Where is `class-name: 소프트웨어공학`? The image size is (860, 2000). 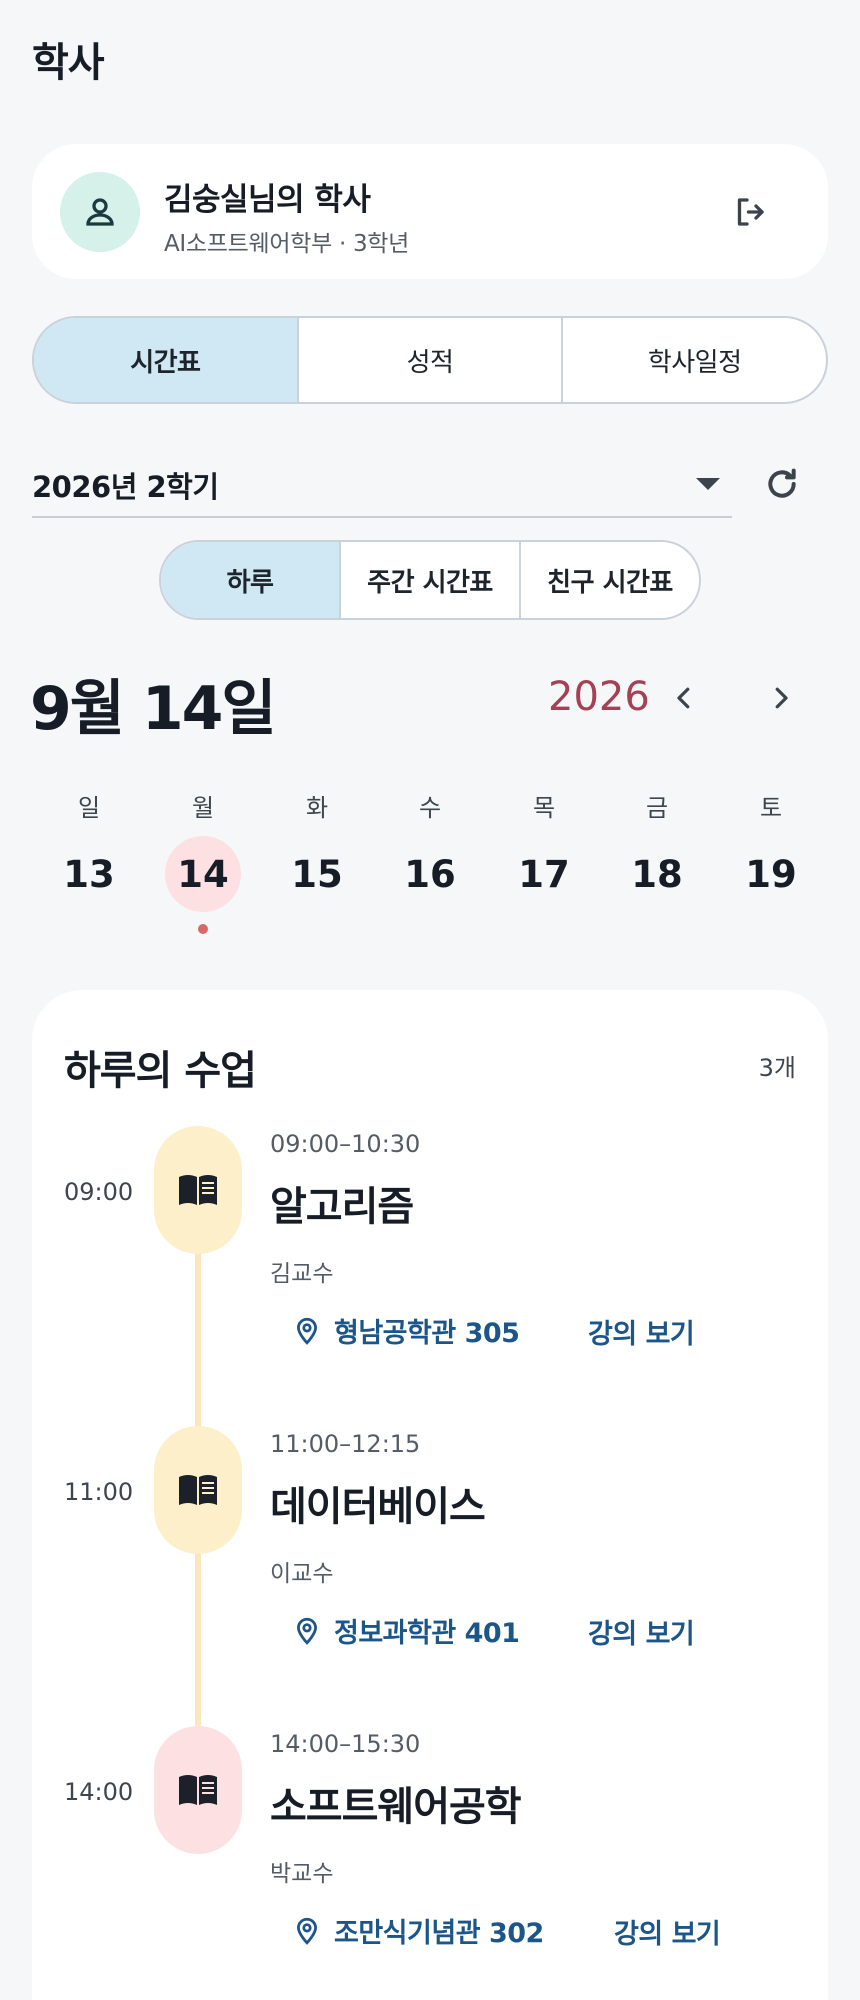 class-name: 소프트웨어공학 is located at coordinates (396, 1807).